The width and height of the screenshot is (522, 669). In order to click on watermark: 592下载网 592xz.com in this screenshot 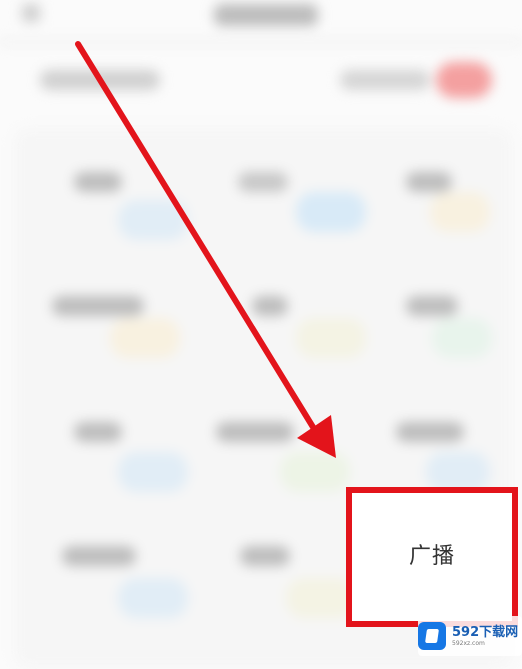, I will do `click(470, 636)`.